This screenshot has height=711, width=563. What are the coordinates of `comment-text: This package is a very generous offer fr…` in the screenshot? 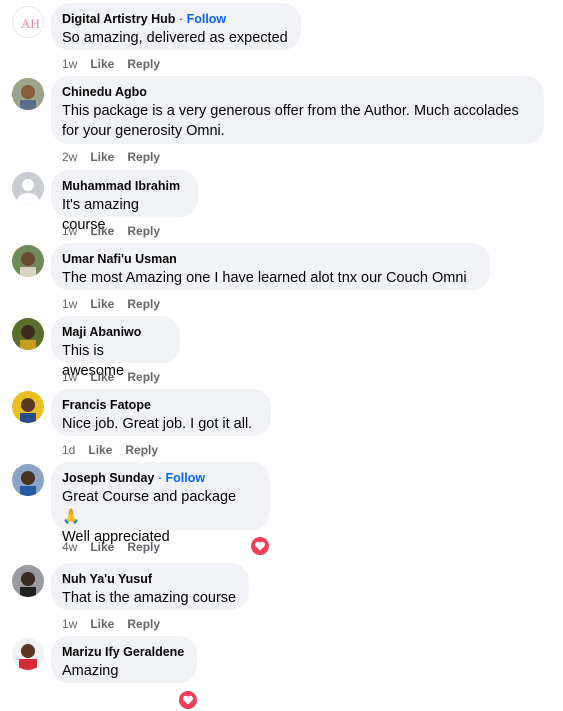 It's located at (290, 111).